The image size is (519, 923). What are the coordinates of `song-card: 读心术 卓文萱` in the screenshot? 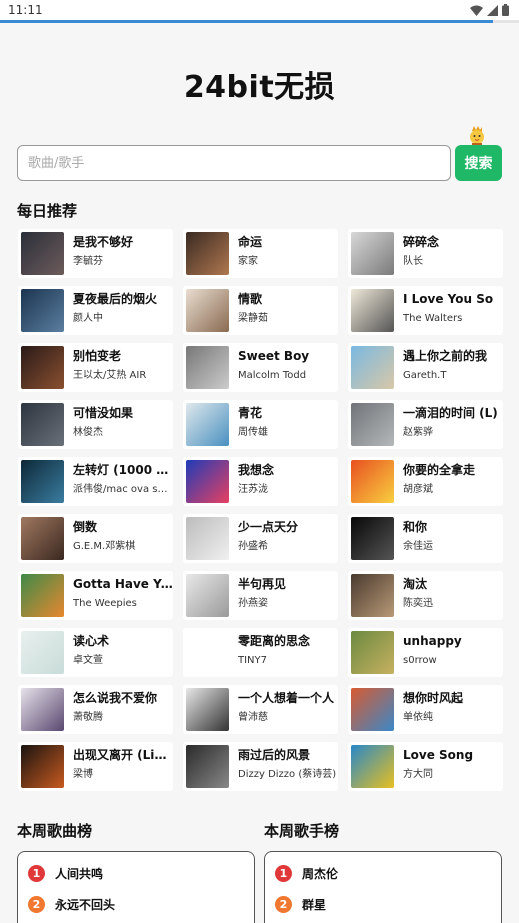 It's located at (95, 652).